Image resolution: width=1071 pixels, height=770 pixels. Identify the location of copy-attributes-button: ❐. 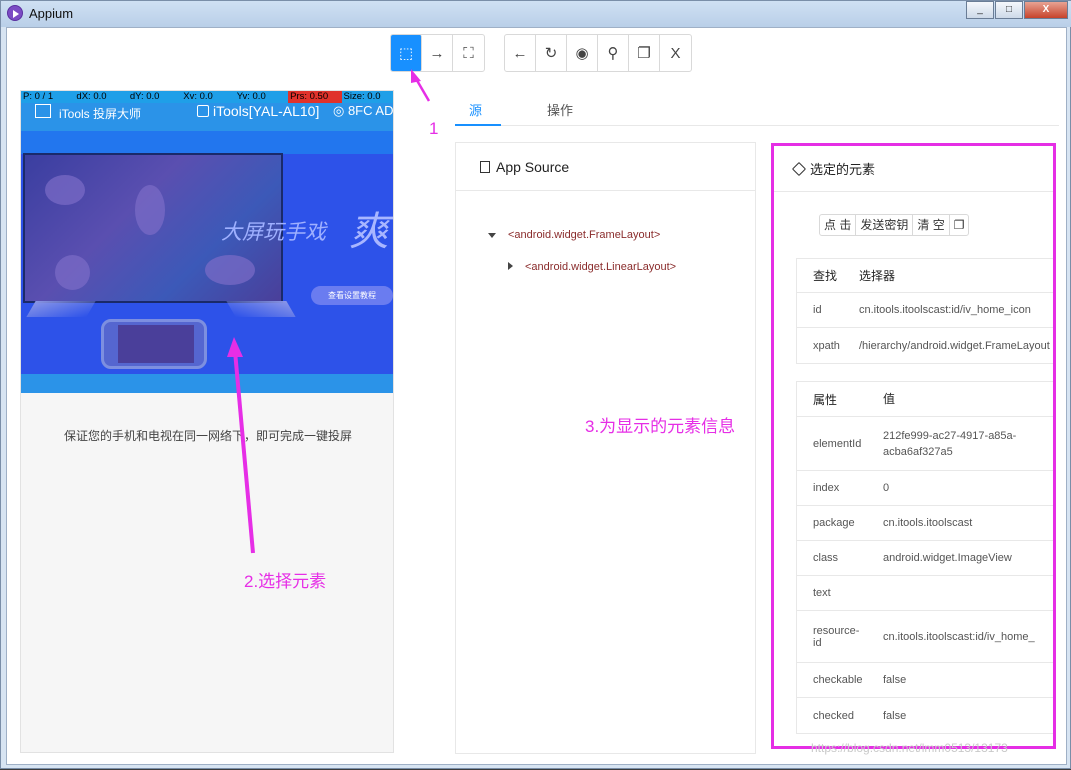
(959, 225).